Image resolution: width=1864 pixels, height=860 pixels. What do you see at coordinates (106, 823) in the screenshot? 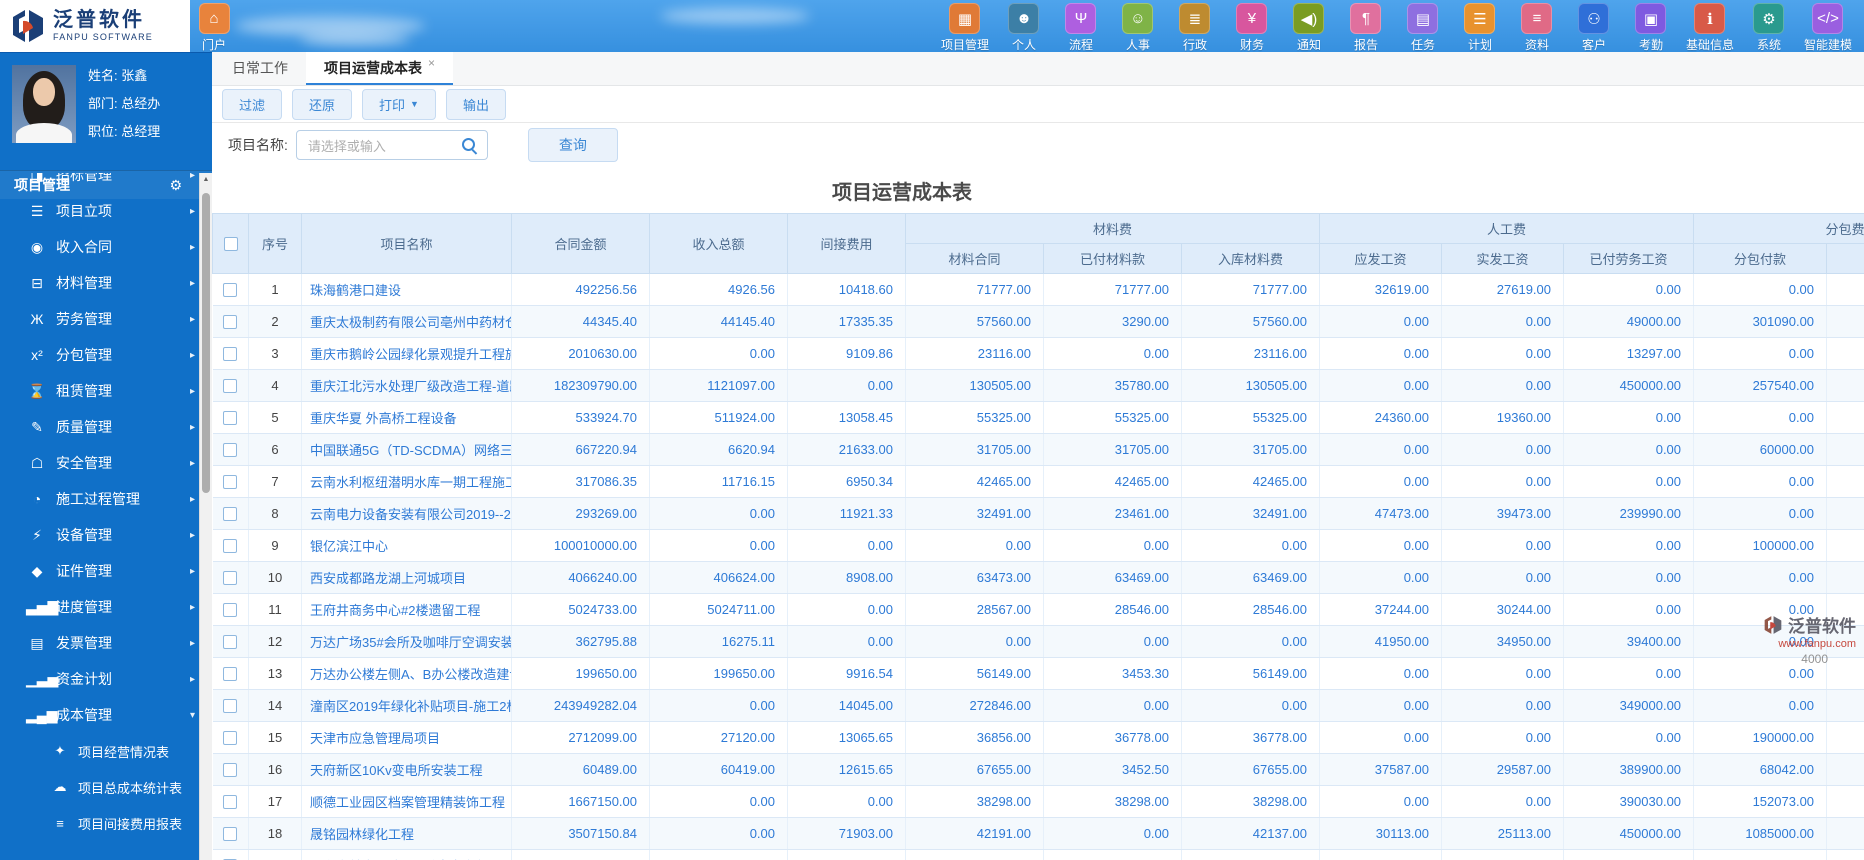
I see `sidebar-subitem-report-indirect-fee: ≡ 项目间接费用报表` at bounding box center [106, 823].